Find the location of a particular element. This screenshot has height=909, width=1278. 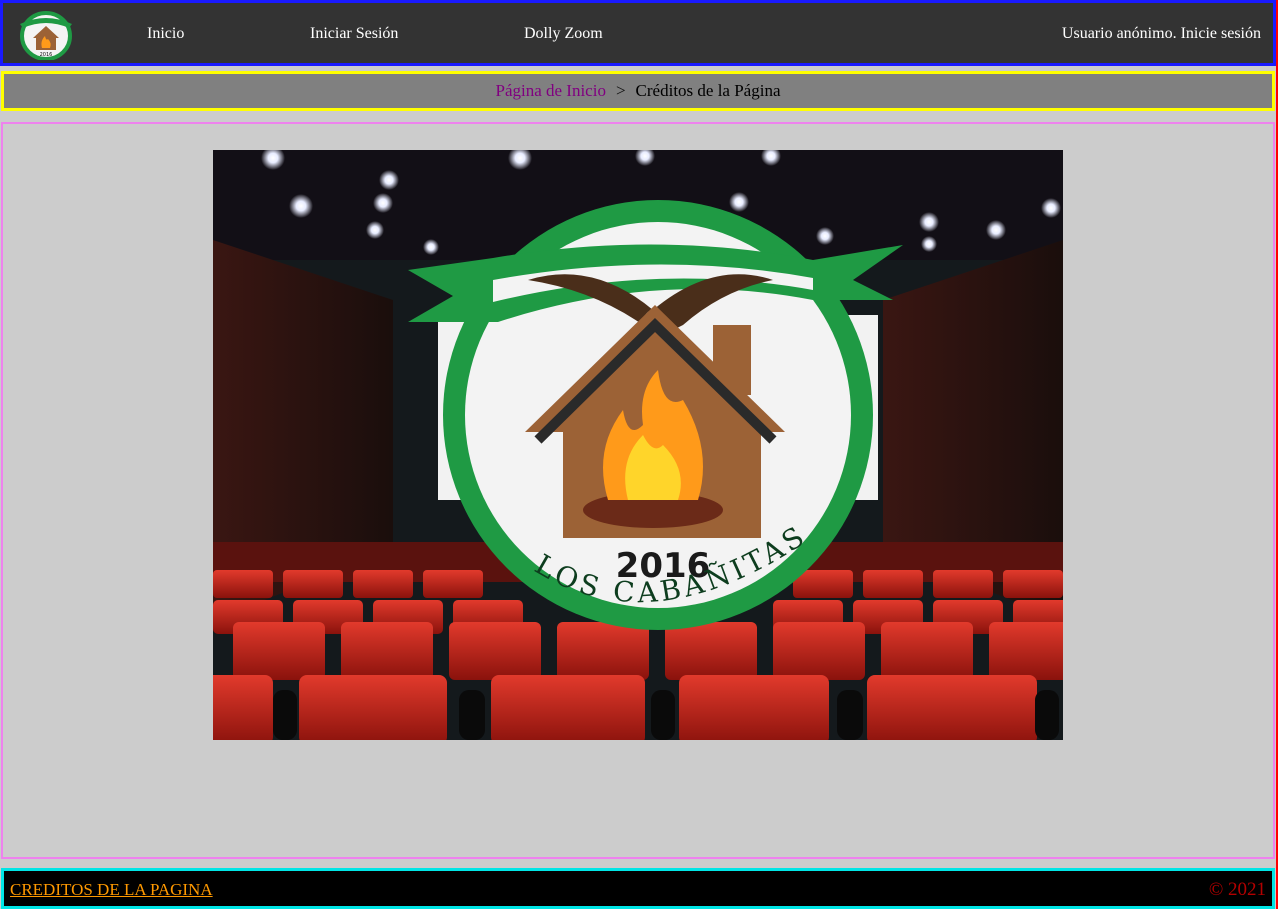

copyright-text: © 2021 is located at coordinates (1237, 889).